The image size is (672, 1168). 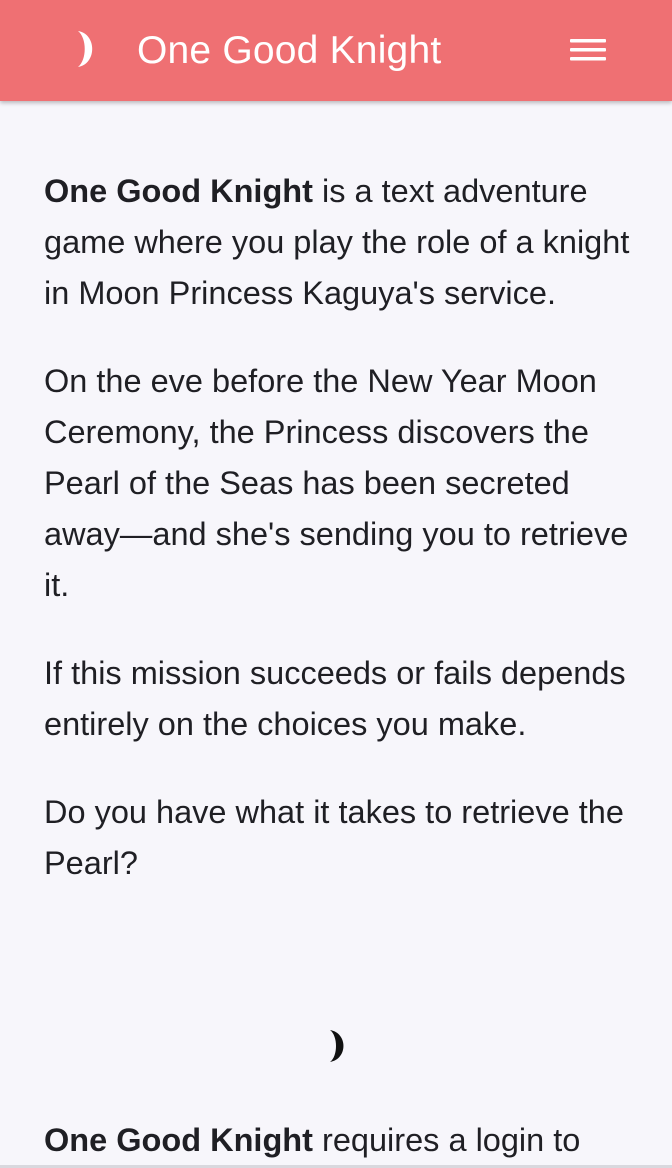 I want to click on top-app-bar: One Good Knight, so click(x=336, y=50).